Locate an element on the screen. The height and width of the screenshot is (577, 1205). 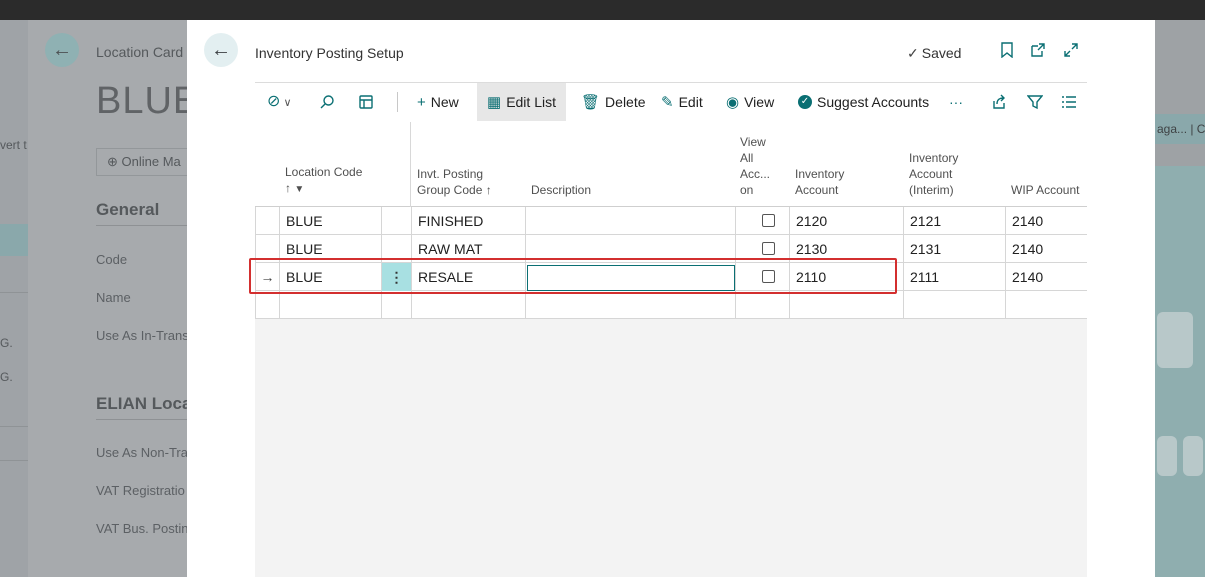
background-field-in-transit: Use As In-Trans is located at coordinates (141, 335).